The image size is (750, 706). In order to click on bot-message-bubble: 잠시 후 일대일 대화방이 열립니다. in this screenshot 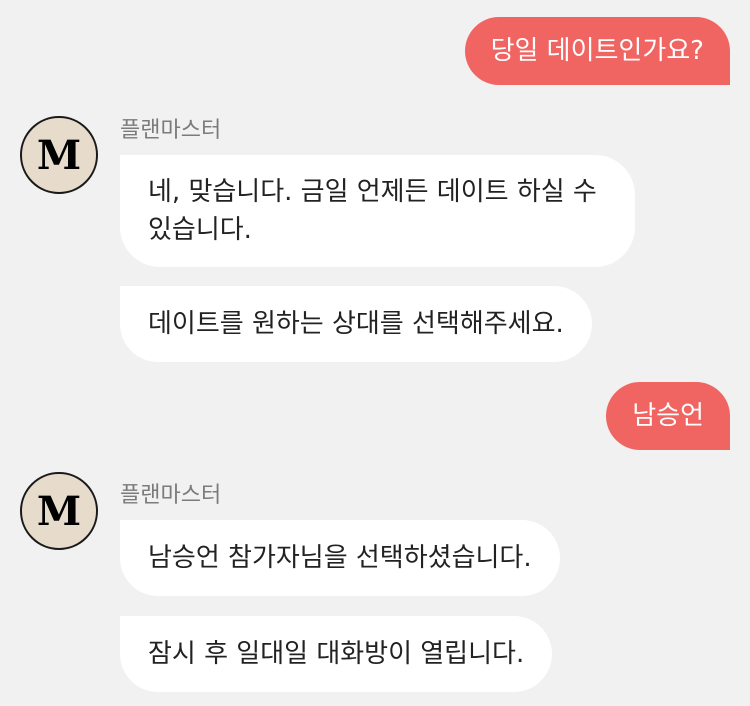, I will do `click(336, 654)`.